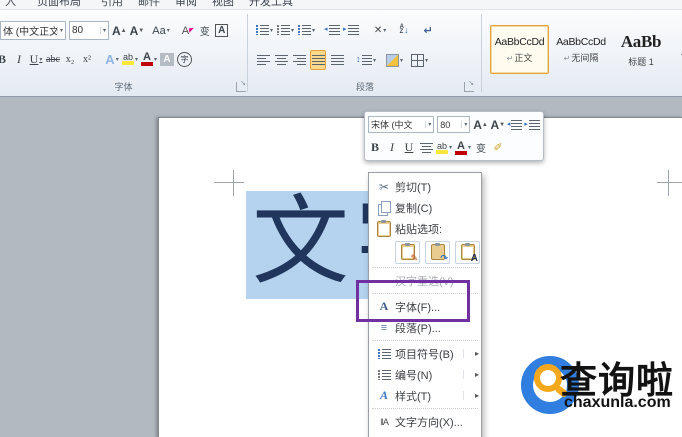  Describe the element at coordinates (425, 353) in the screenshot. I see `menu-item-bullets: 项目符号(B) ▸` at that location.